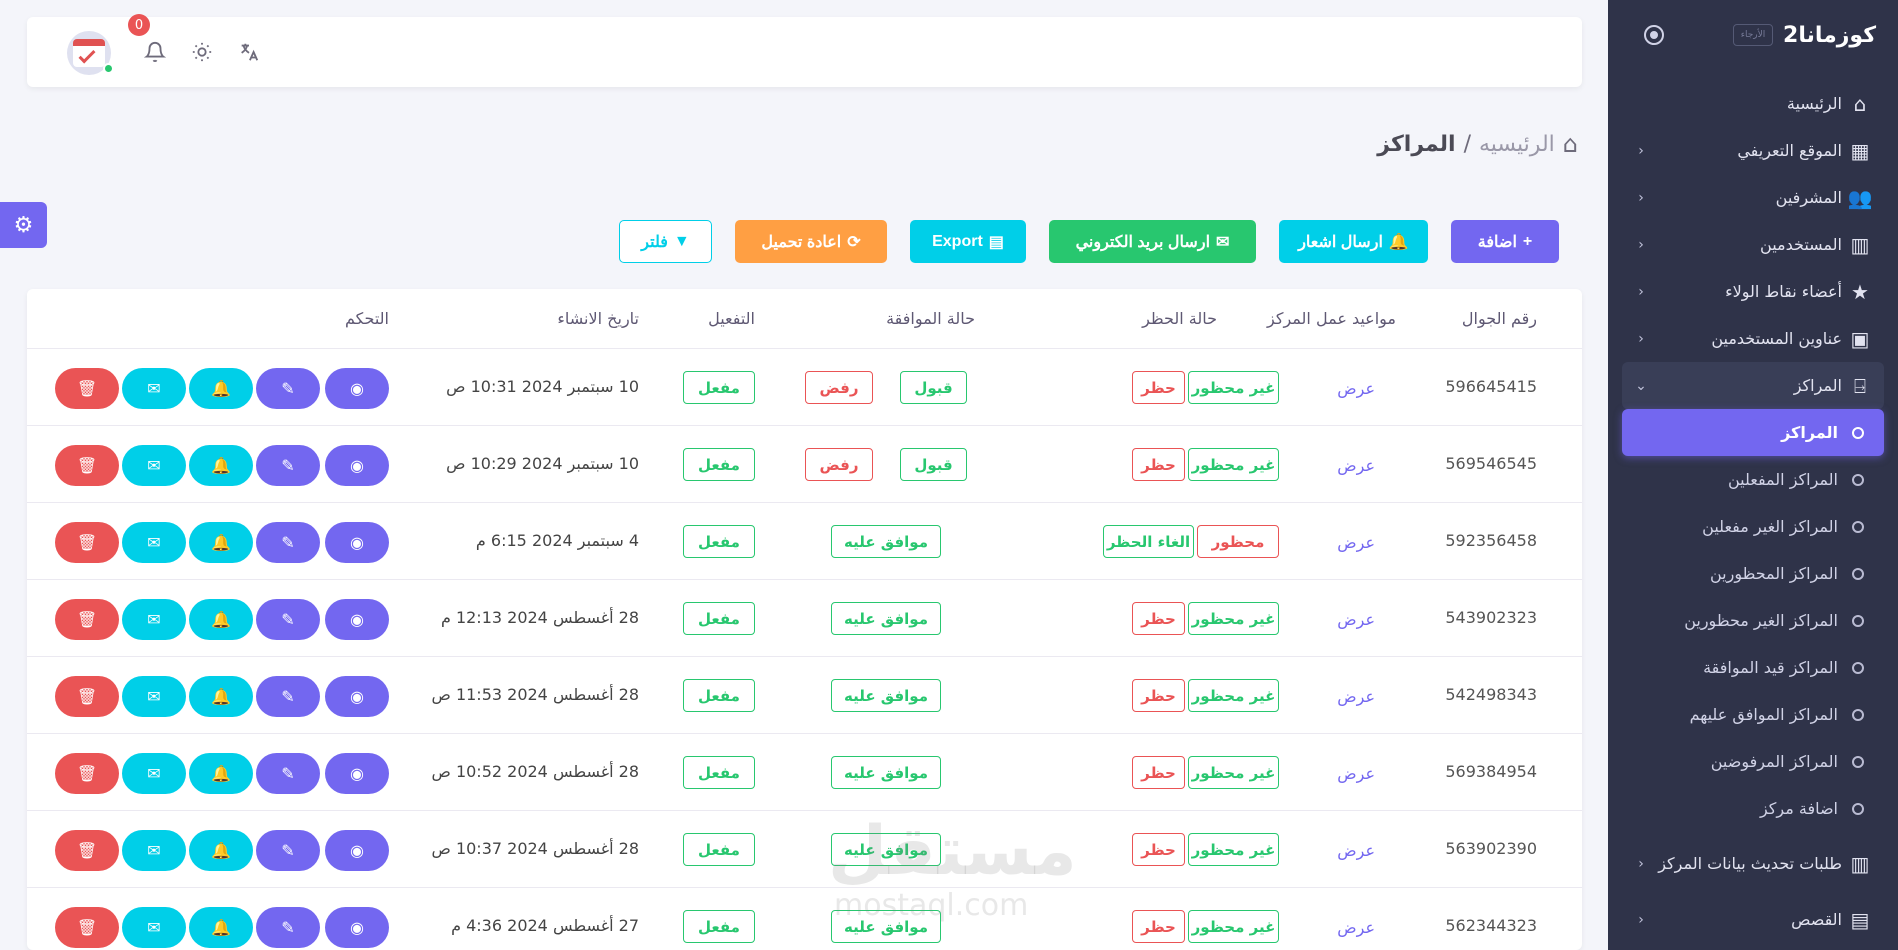 The image size is (1898, 950). What do you see at coordinates (1654, 35) in the screenshot?
I see `sidebar-toggle-icon` at bounding box center [1654, 35].